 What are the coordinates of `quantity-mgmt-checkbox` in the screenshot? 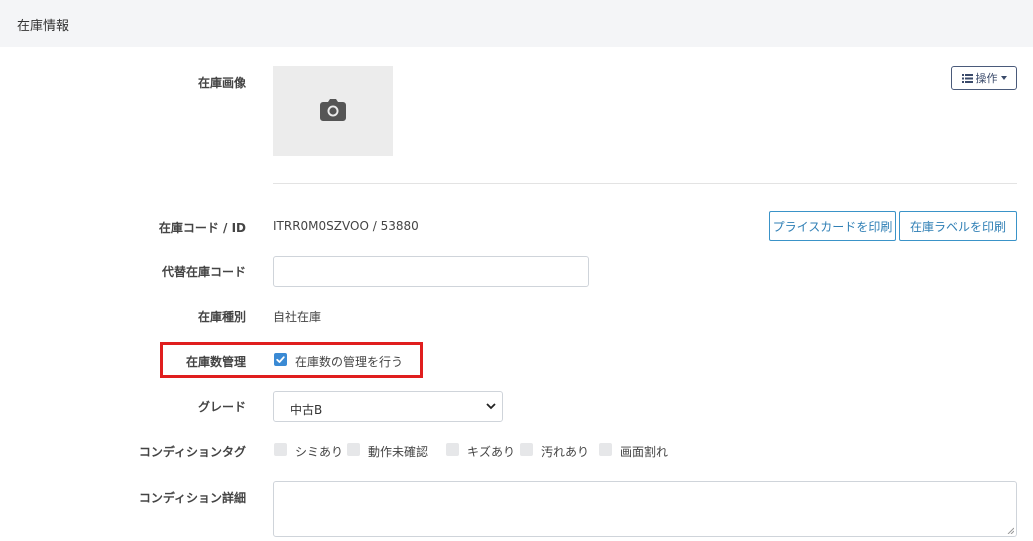 It's located at (280, 359).